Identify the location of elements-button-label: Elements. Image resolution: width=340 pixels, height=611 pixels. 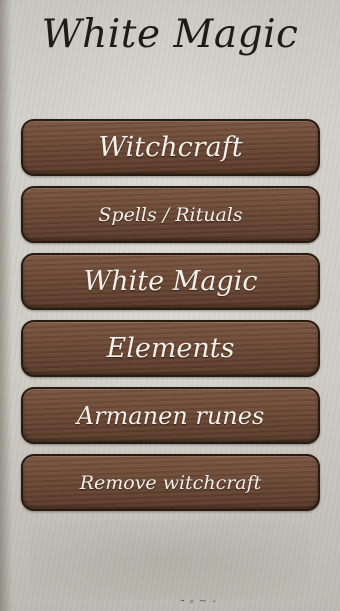
(170, 348).